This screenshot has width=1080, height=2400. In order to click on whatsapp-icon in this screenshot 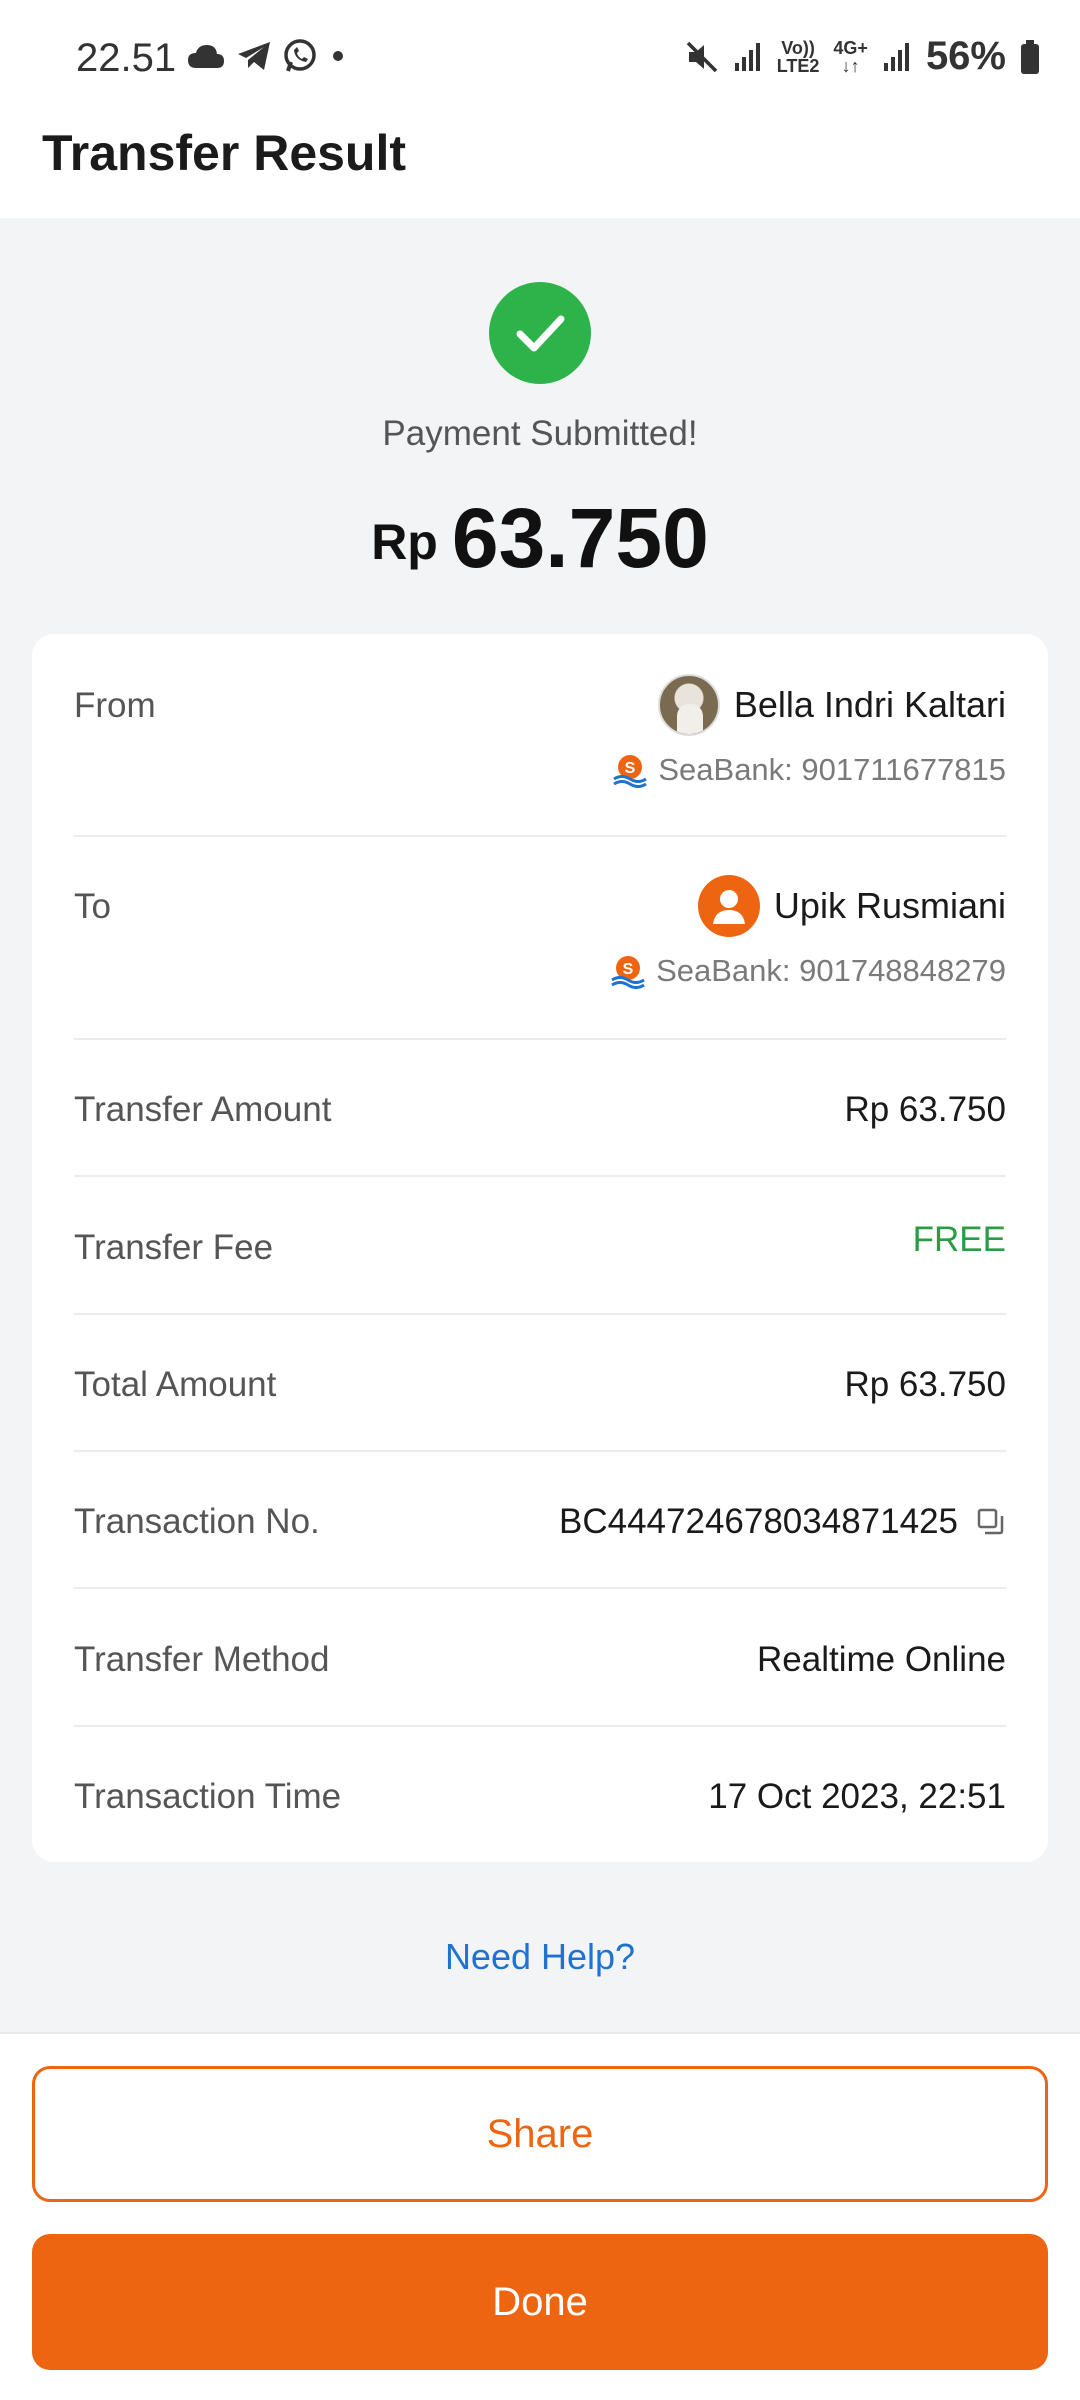, I will do `click(300, 55)`.